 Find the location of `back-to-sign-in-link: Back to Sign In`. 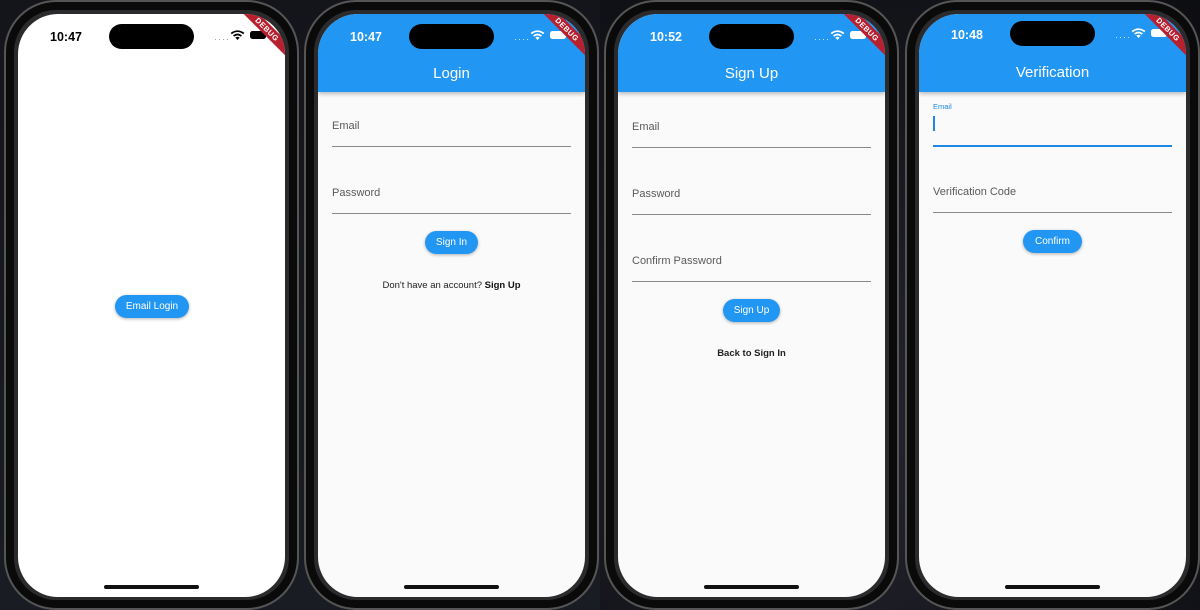

back-to-sign-in-link: Back to Sign In is located at coordinates (751, 353).